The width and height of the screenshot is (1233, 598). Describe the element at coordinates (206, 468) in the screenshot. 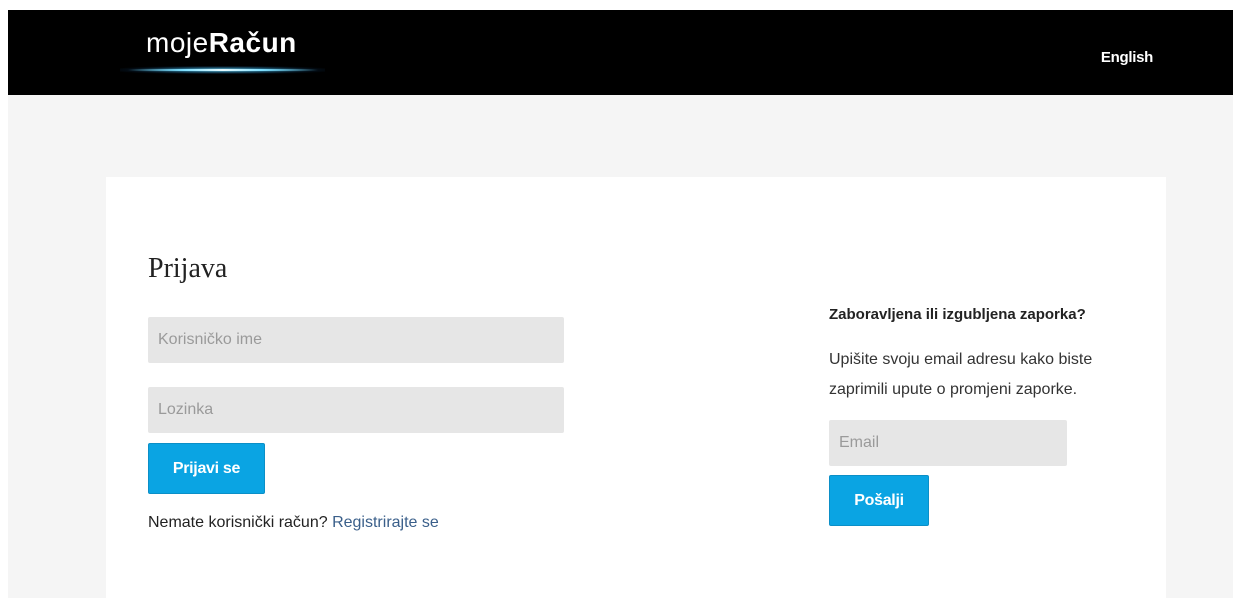

I see `login-button: Prijavi se` at that location.